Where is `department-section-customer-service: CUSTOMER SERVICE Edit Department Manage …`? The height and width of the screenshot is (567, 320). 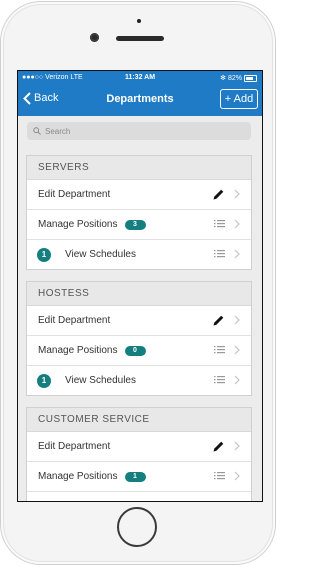 department-section-customer-service: CUSTOMER SERVICE Edit Department Manage … is located at coordinates (139, 454).